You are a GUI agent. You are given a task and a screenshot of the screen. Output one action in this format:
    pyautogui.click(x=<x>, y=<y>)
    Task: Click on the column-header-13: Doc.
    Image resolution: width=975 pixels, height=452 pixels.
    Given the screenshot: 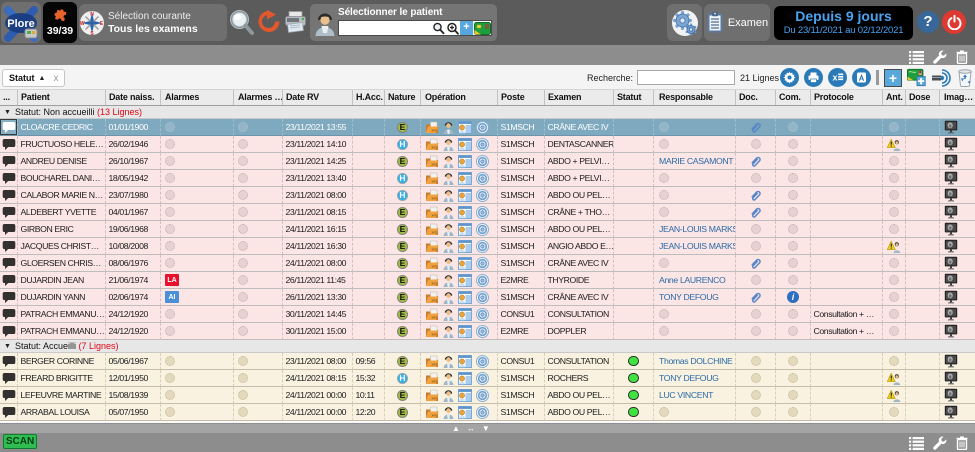 What is the action you would take?
    pyautogui.click(x=756, y=97)
    